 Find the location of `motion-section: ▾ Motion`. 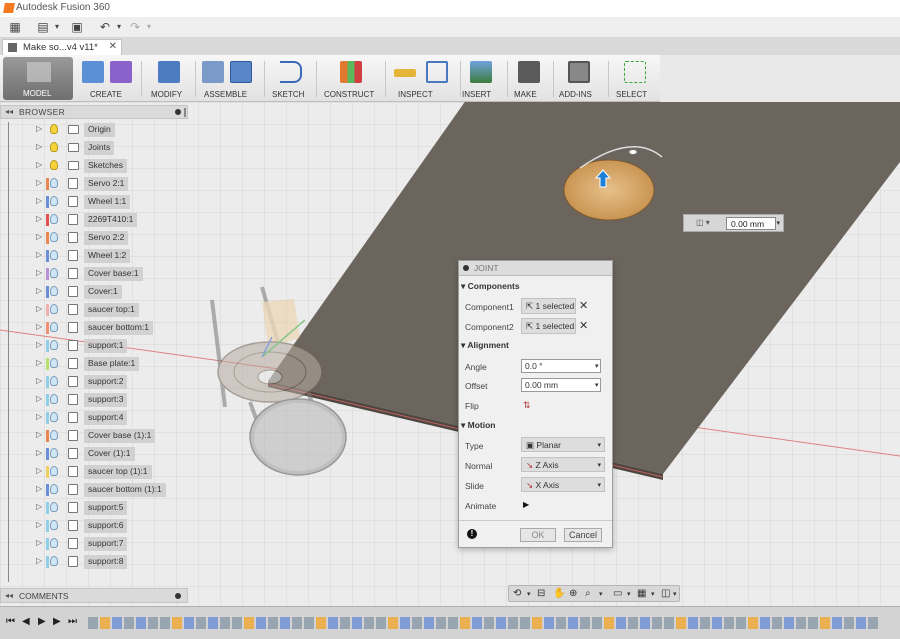

motion-section: ▾ Motion is located at coordinates (478, 425).